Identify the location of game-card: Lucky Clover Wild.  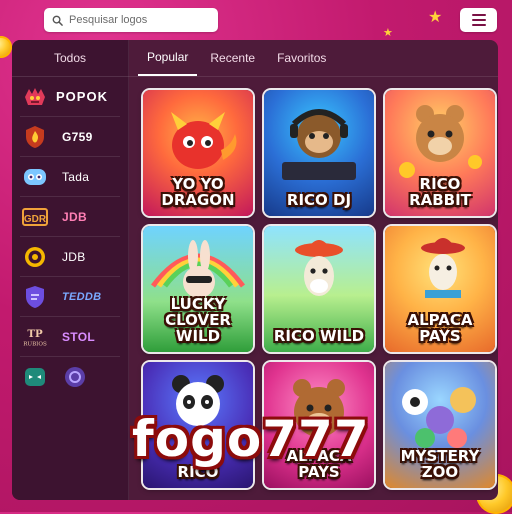
(198, 289).